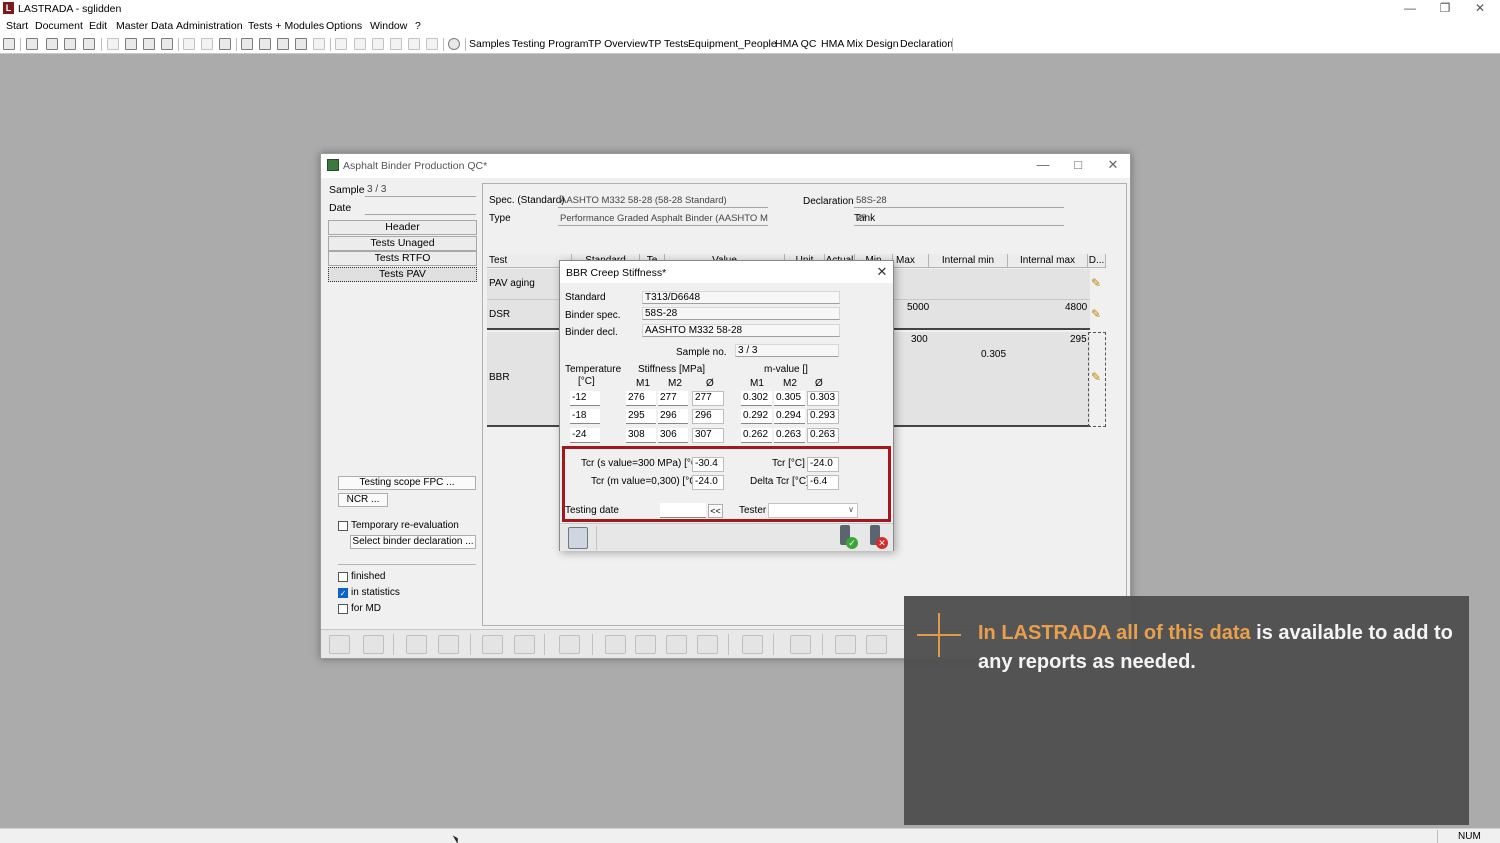 Image resolution: width=1500 pixels, height=843 pixels. What do you see at coordinates (149, 44) in the screenshot?
I see `delete-document-icon` at bounding box center [149, 44].